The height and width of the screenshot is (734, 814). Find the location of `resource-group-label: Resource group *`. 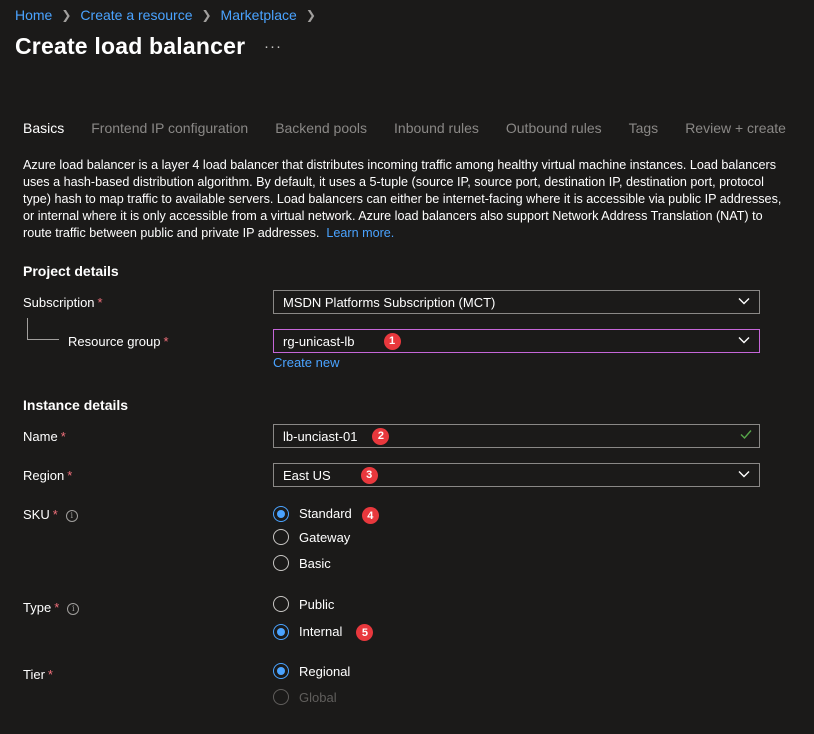

resource-group-label: Resource group * is located at coordinates (118, 341).